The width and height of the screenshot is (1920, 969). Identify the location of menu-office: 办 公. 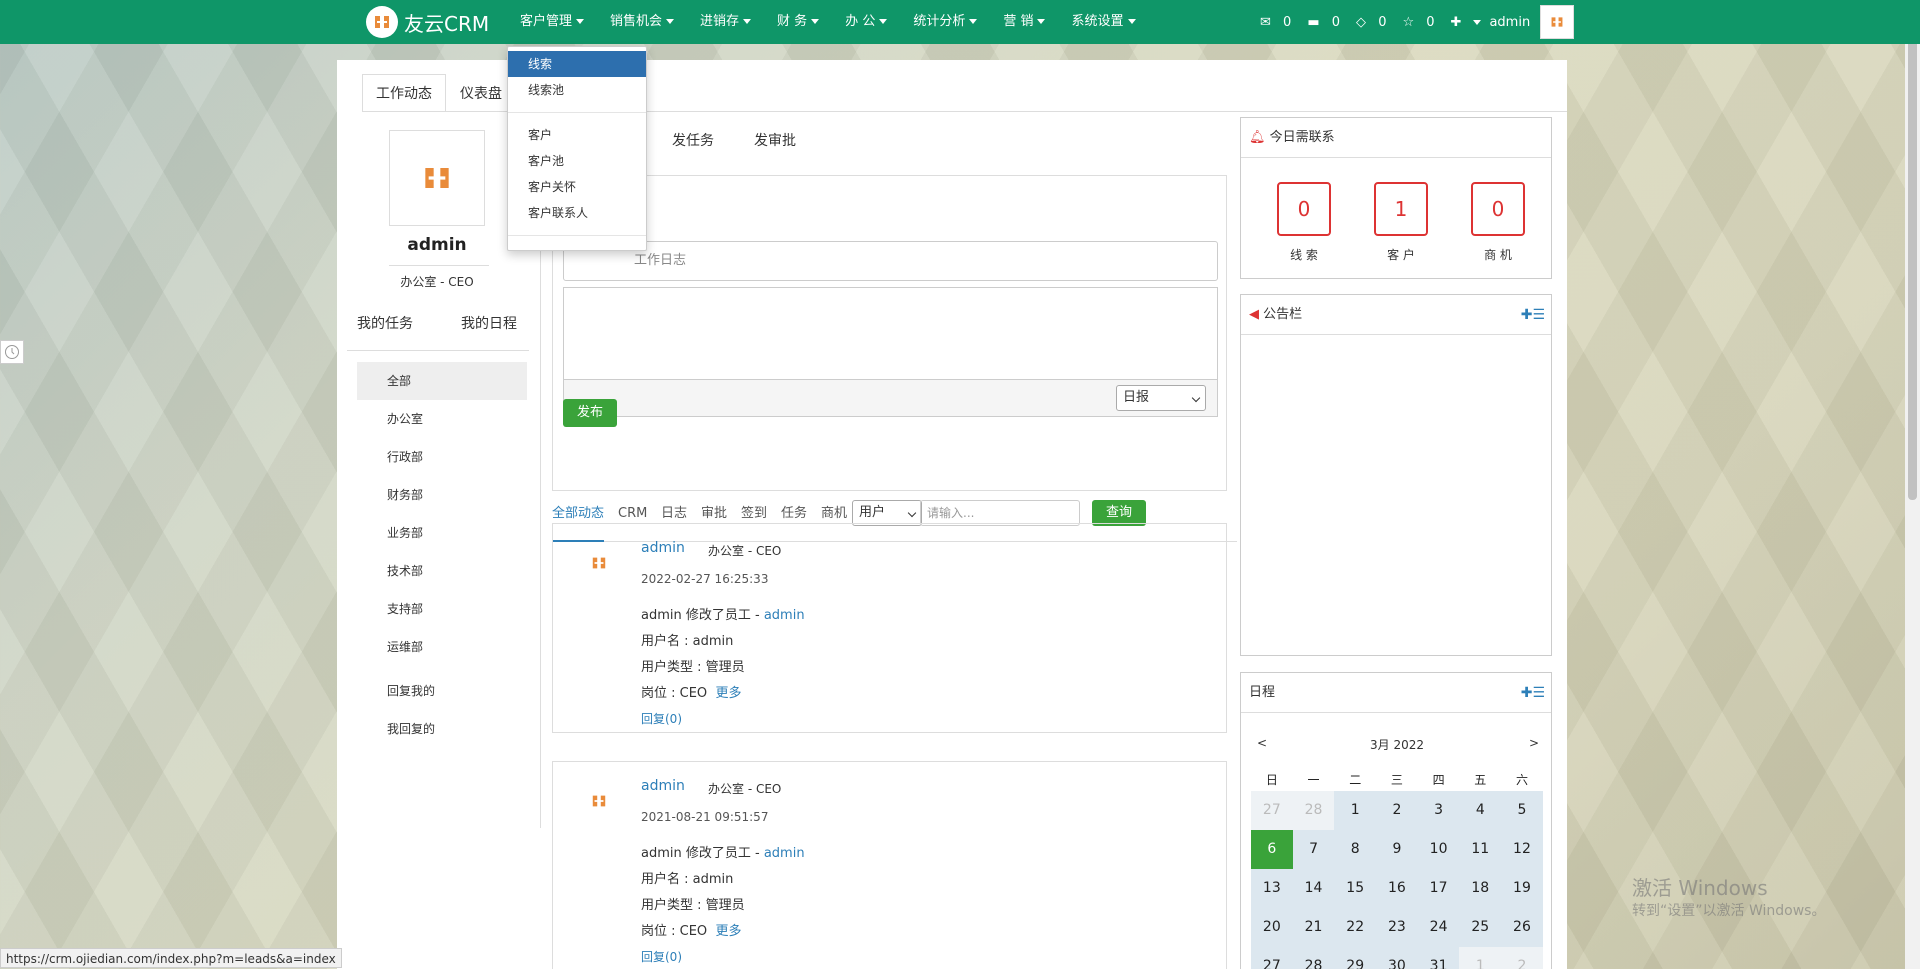
(866, 22).